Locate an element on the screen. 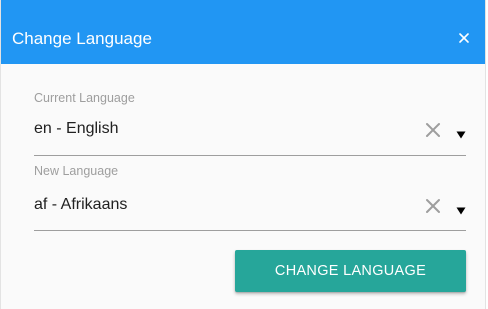 This screenshot has height=309, width=488. new-language-value: af - Afrikaans is located at coordinates (80, 205).